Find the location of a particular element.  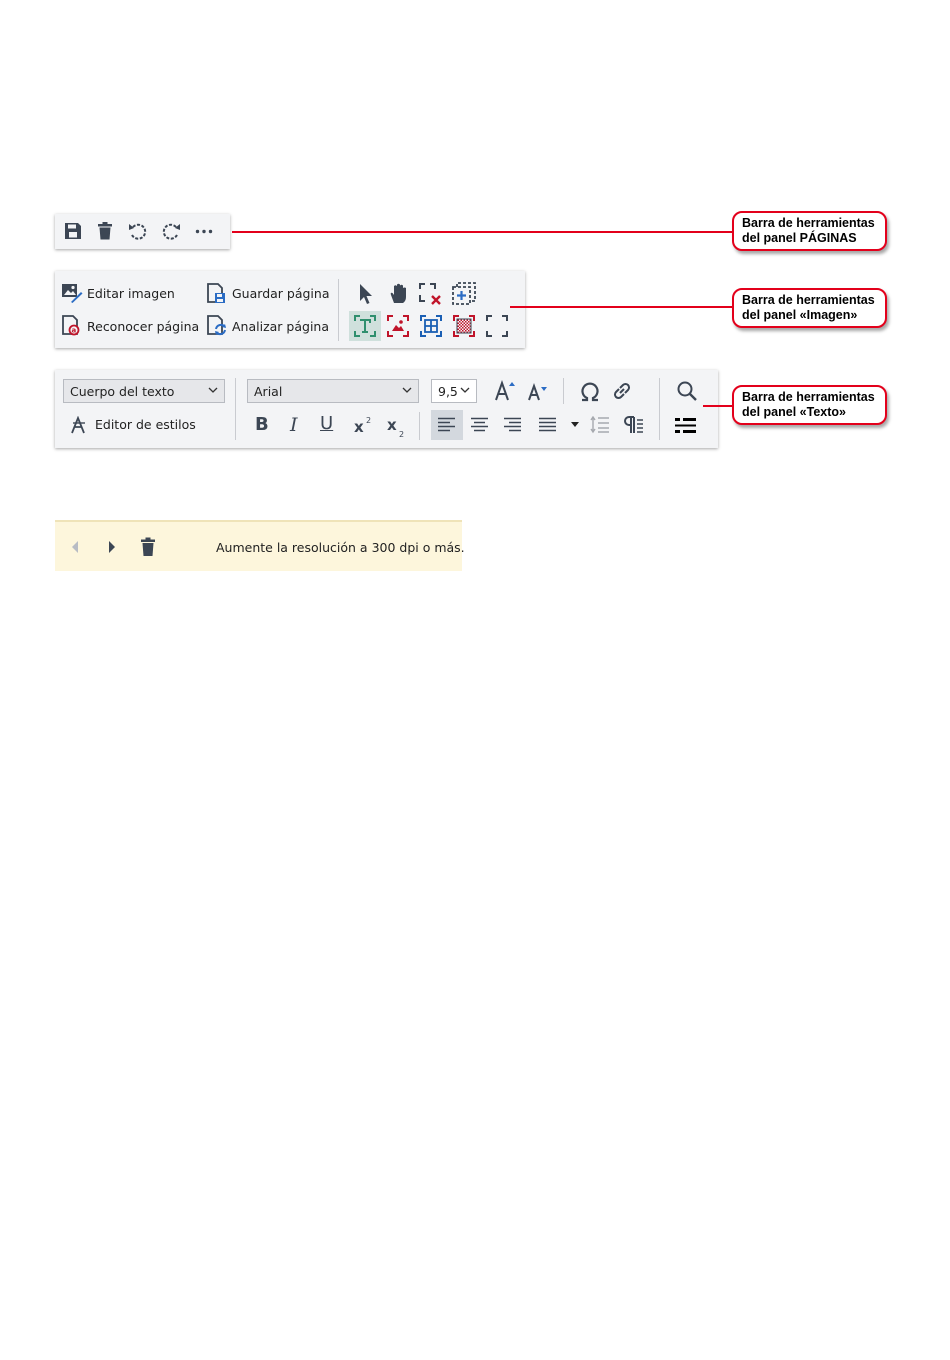

add-area-icon is located at coordinates (464, 294).